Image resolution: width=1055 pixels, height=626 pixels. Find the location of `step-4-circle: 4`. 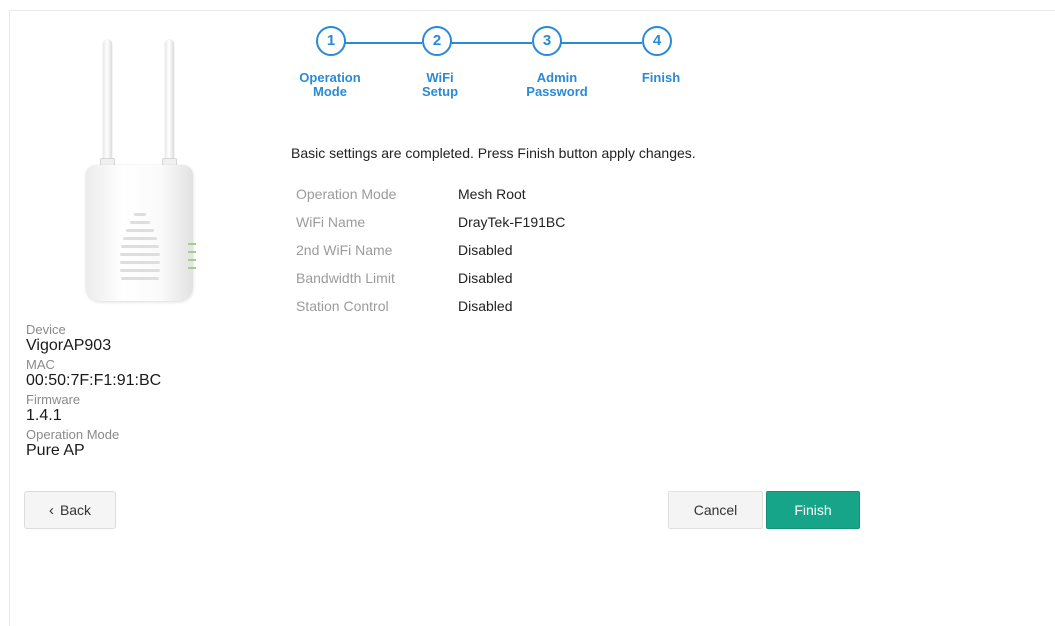

step-4-circle: 4 is located at coordinates (657, 41).